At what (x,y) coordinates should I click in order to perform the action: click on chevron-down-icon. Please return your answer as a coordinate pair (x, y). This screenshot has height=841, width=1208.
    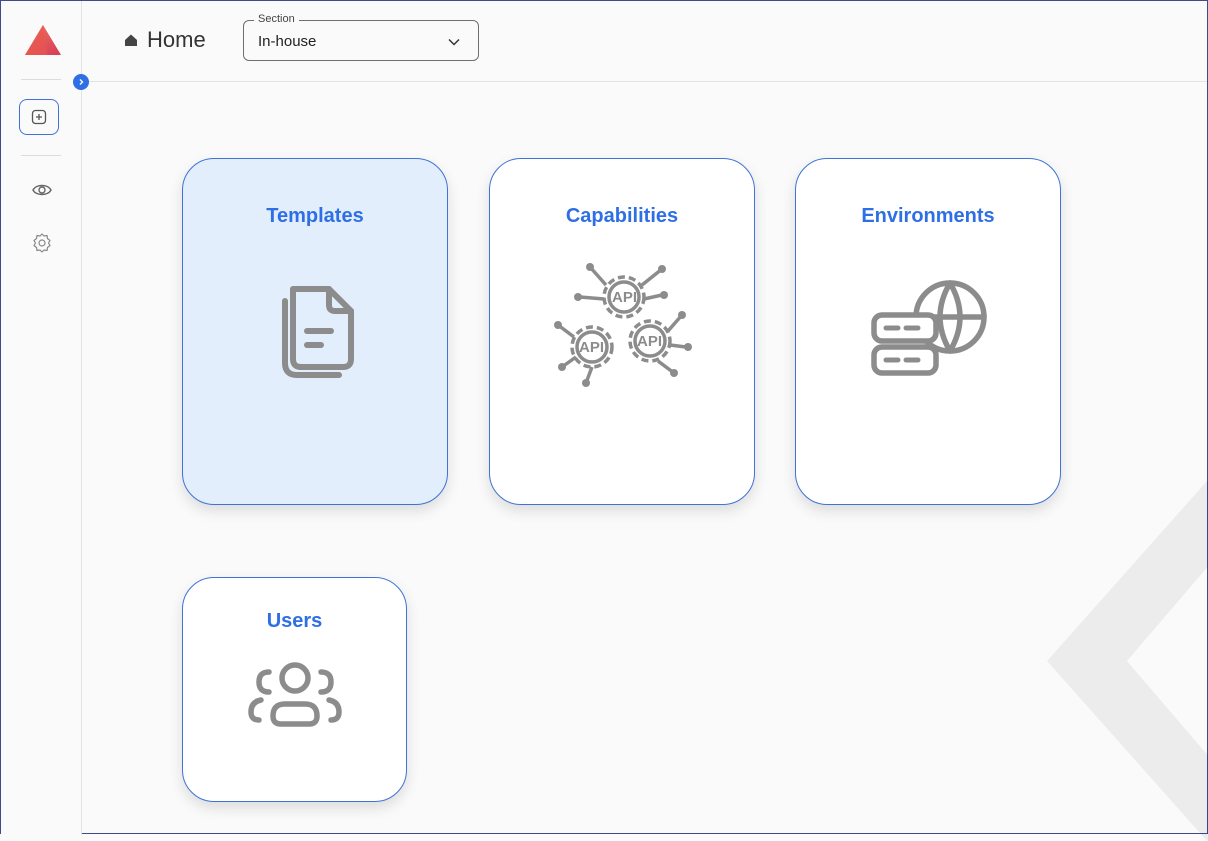
    Looking at the image, I should click on (454, 42).